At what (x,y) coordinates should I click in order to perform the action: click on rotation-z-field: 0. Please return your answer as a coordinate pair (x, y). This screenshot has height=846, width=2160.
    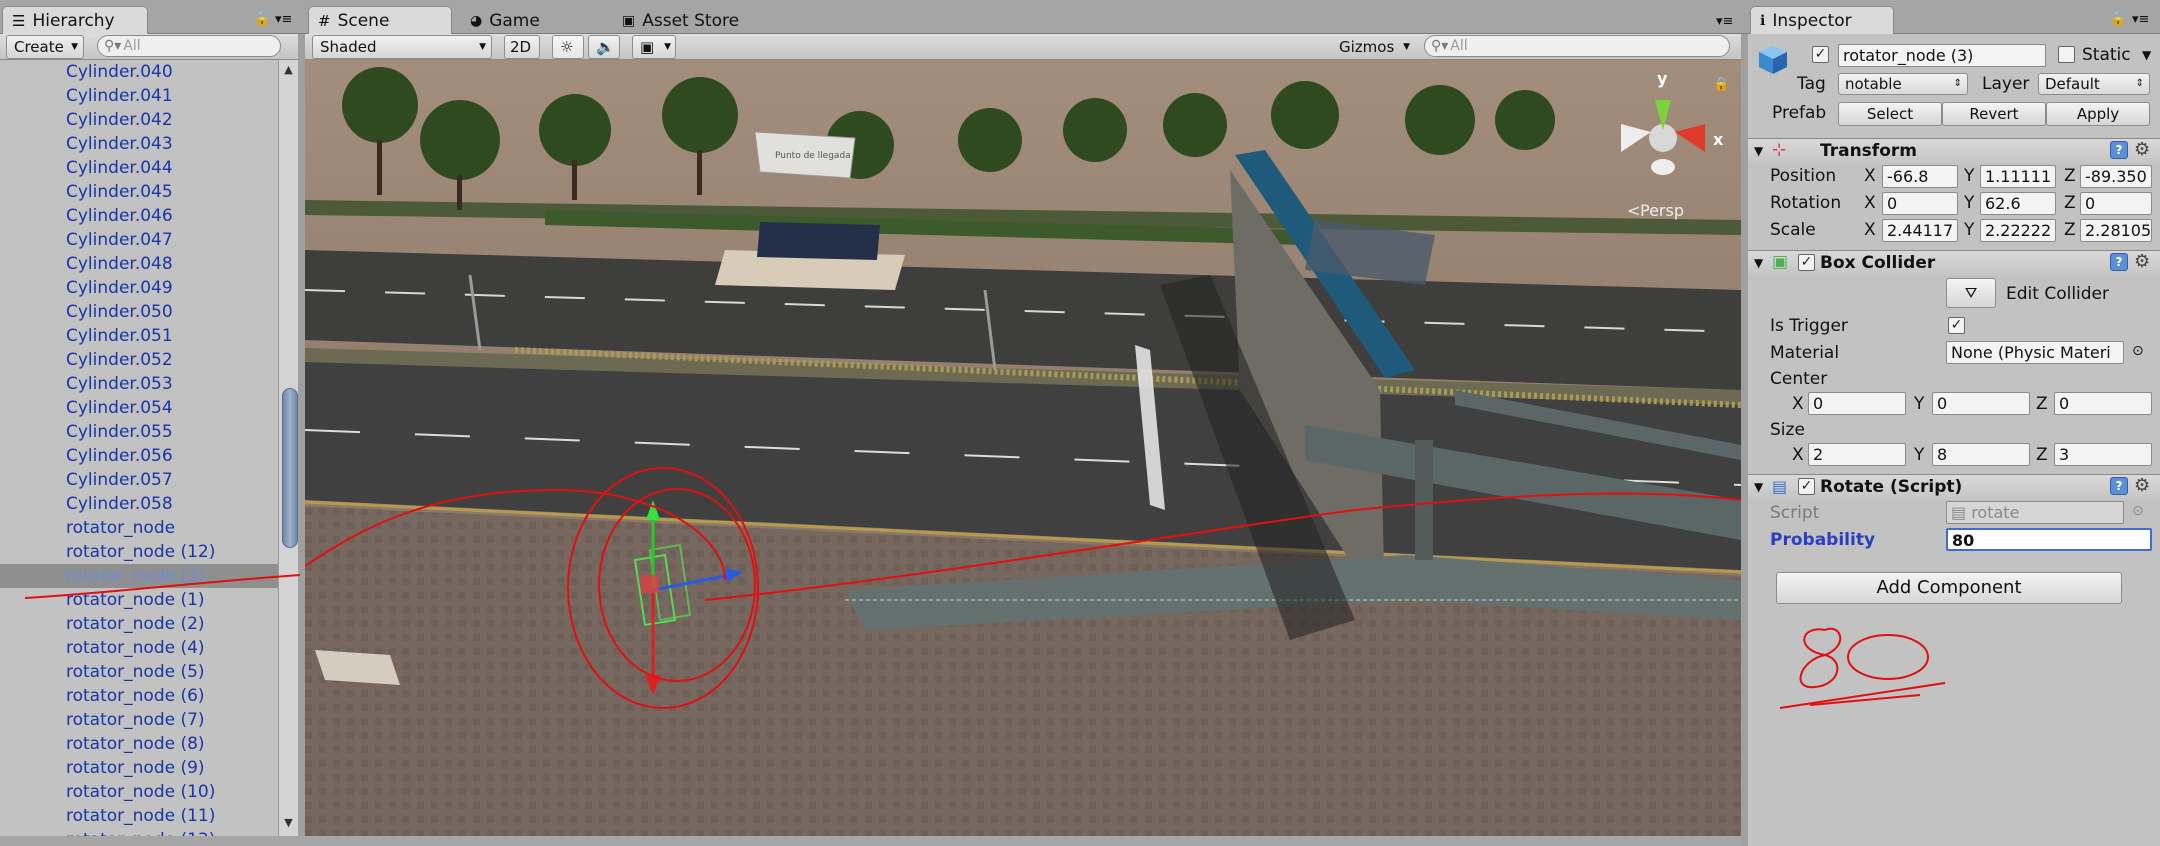
    Looking at the image, I should click on (2116, 203).